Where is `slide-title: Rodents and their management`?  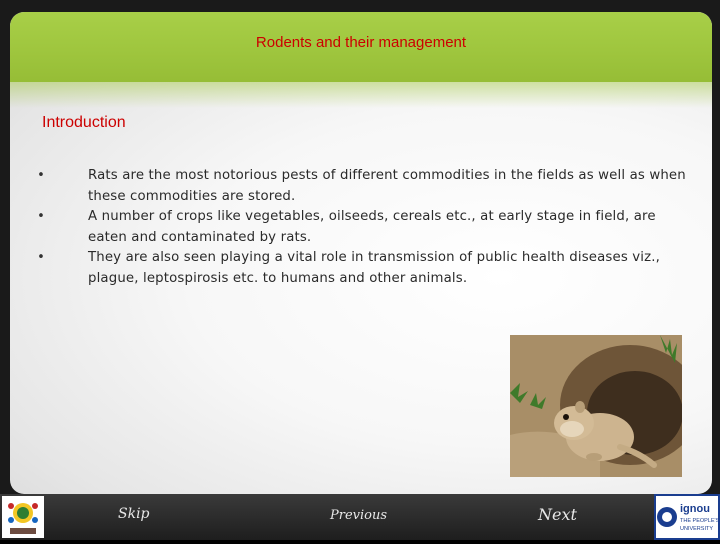 slide-title: Rodents and their management is located at coordinates (361, 42).